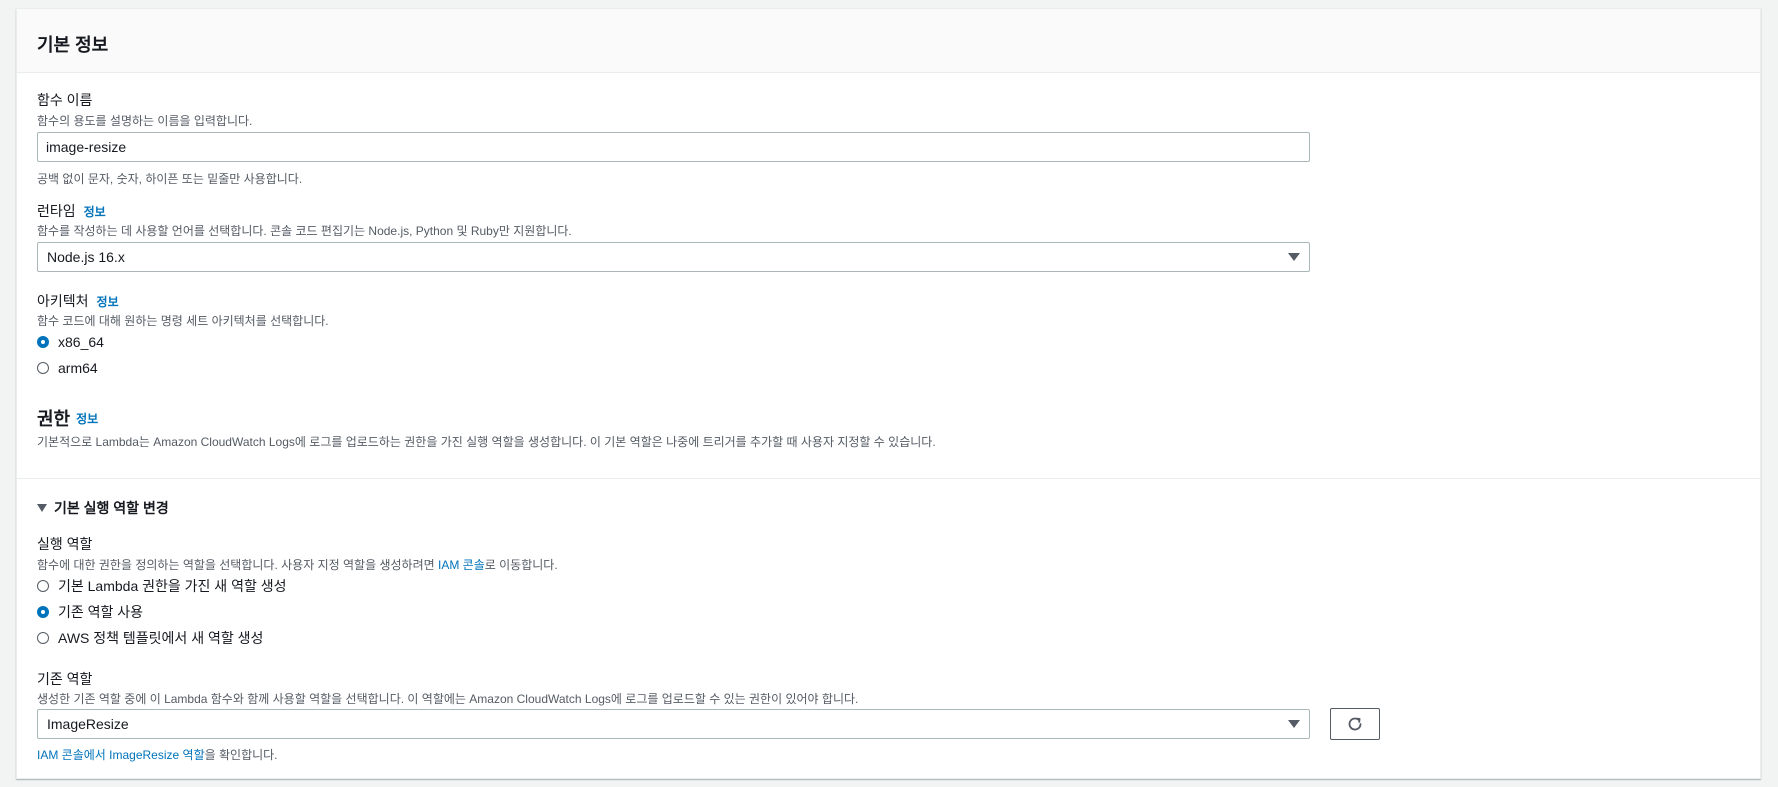  What do you see at coordinates (65, 544) in the screenshot?
I see `execution-role-label: 실행 역할` at bounding box center [65, 544].